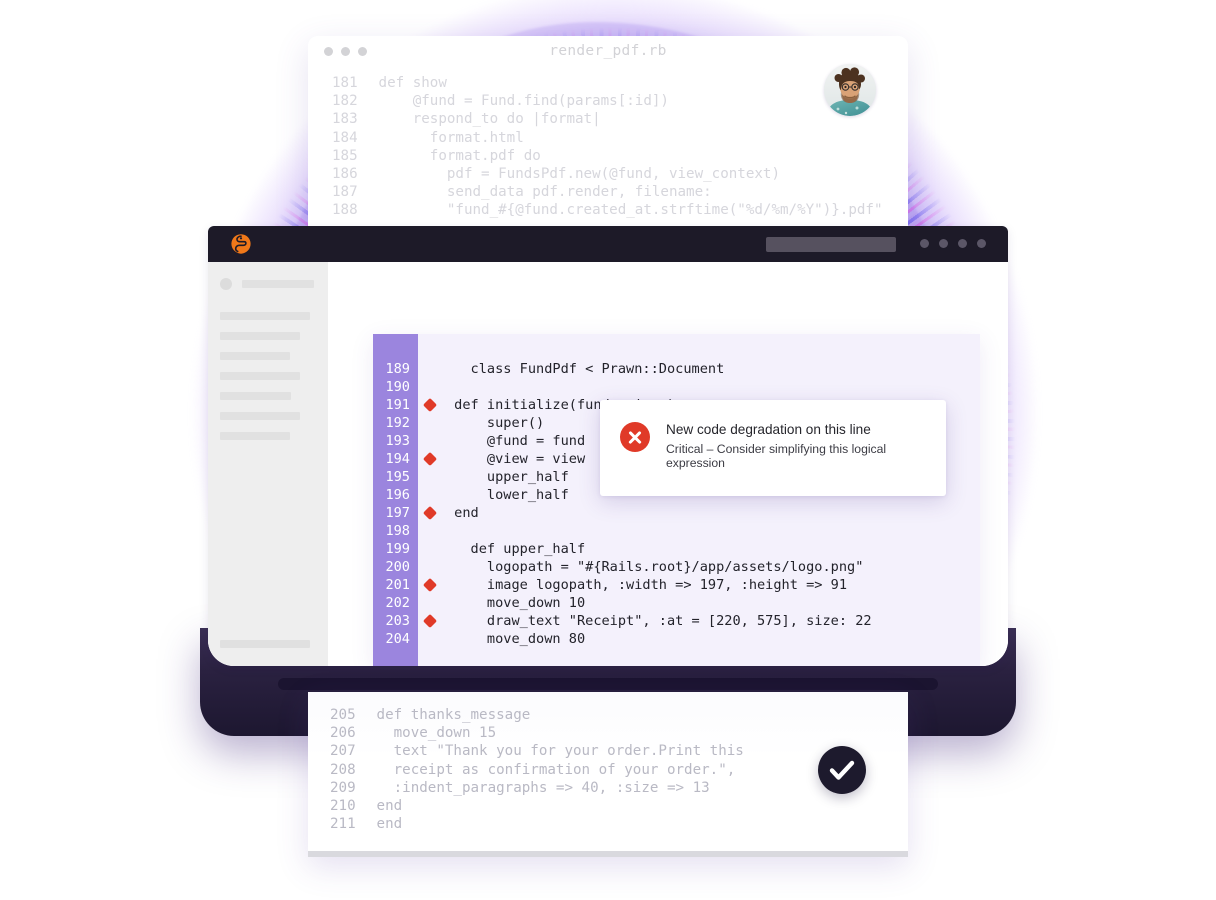 The width and height of the screenshot is (1216, 900). What do you see at coordinates (343, 769) in the screenshot?
I see `line-number: 208` at bounding box center [343, 769].